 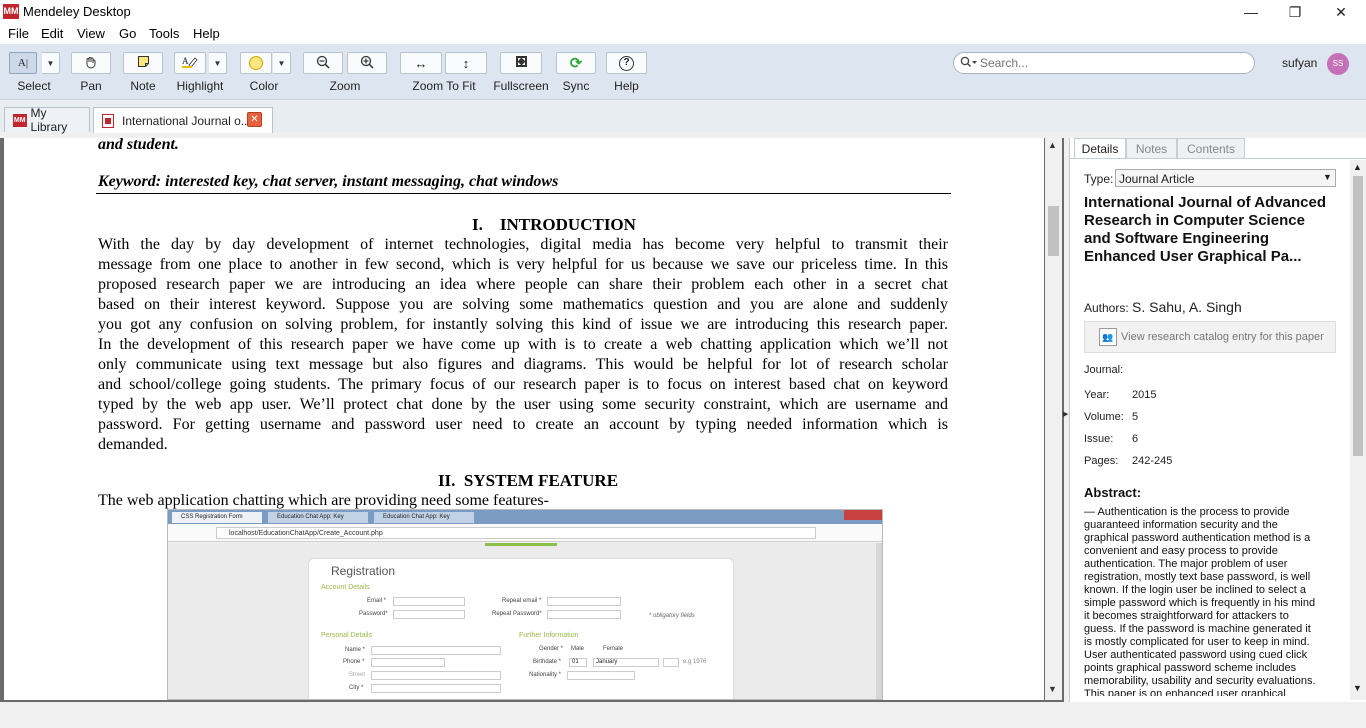 What do you see at coordinates (254, 119) in the screenshot?
I see `close-tab-icon: ✕` at bounding box center [254, 119].